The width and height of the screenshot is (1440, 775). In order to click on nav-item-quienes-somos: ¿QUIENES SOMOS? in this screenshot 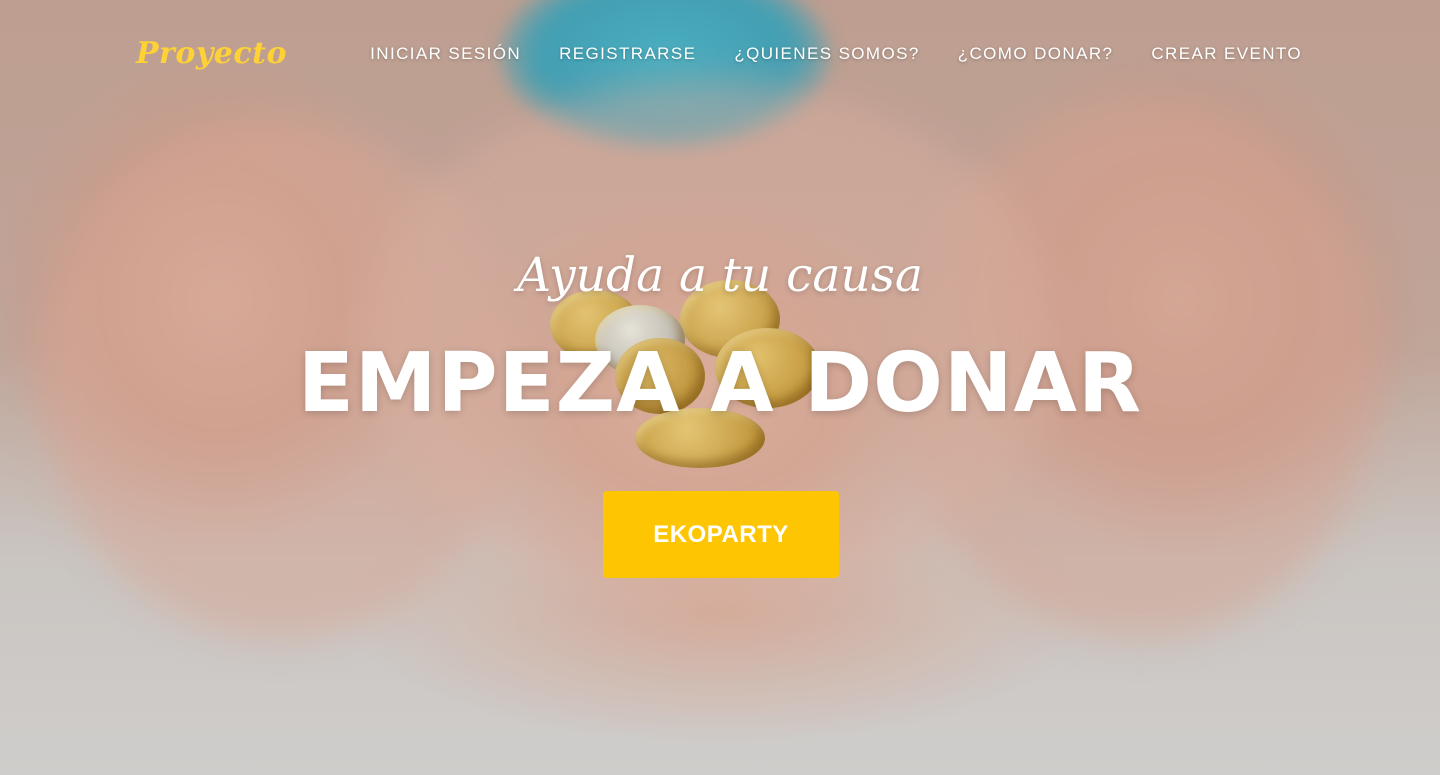, I will do `click(826, 54)`.